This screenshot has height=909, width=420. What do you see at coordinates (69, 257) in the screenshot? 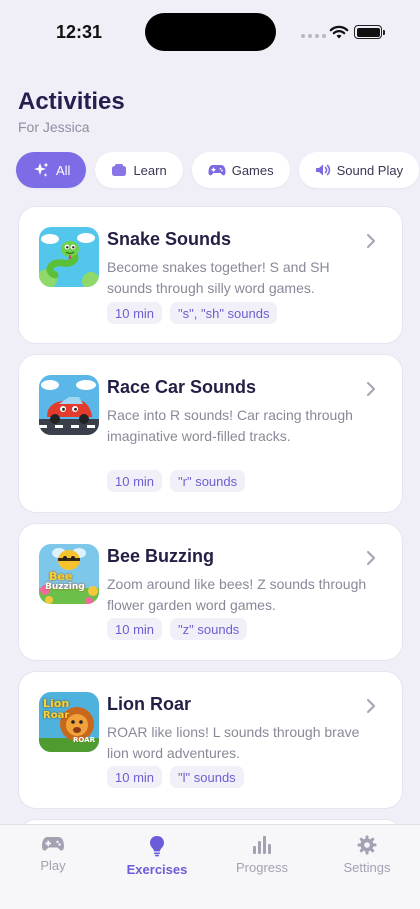
I see `snake-icon` at bounding box center [69, 257].